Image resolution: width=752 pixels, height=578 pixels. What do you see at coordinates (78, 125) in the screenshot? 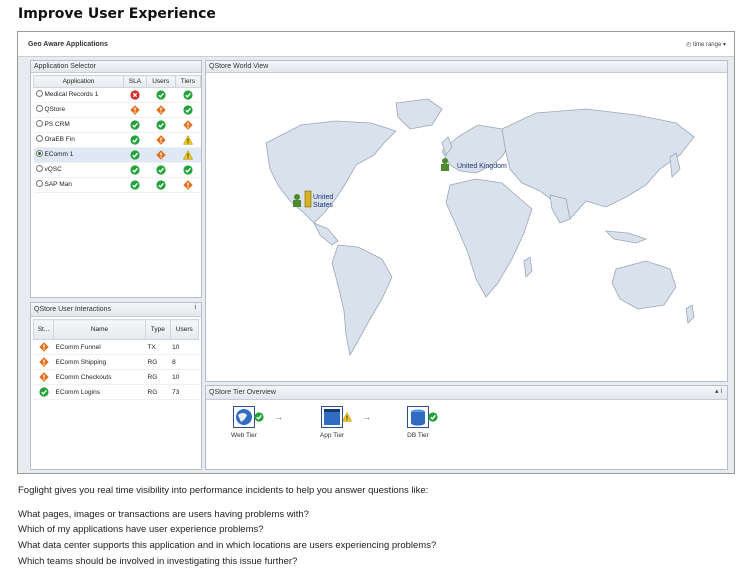
I see `application-cell: PS CRM` at bounding box center [78, 125].